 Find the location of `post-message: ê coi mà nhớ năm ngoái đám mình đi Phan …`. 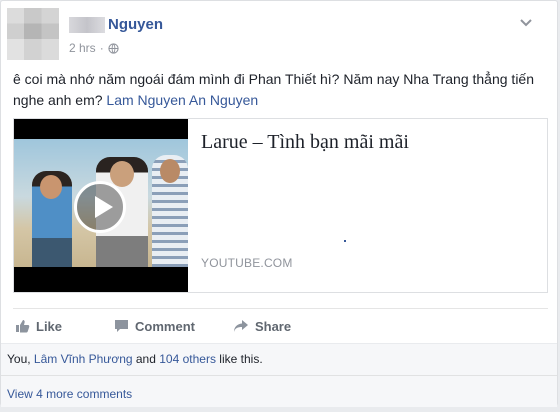

post-message: ê coi mà nhớ năm ngoái đám mình đi Phan … is located at coordinates (278, 90).